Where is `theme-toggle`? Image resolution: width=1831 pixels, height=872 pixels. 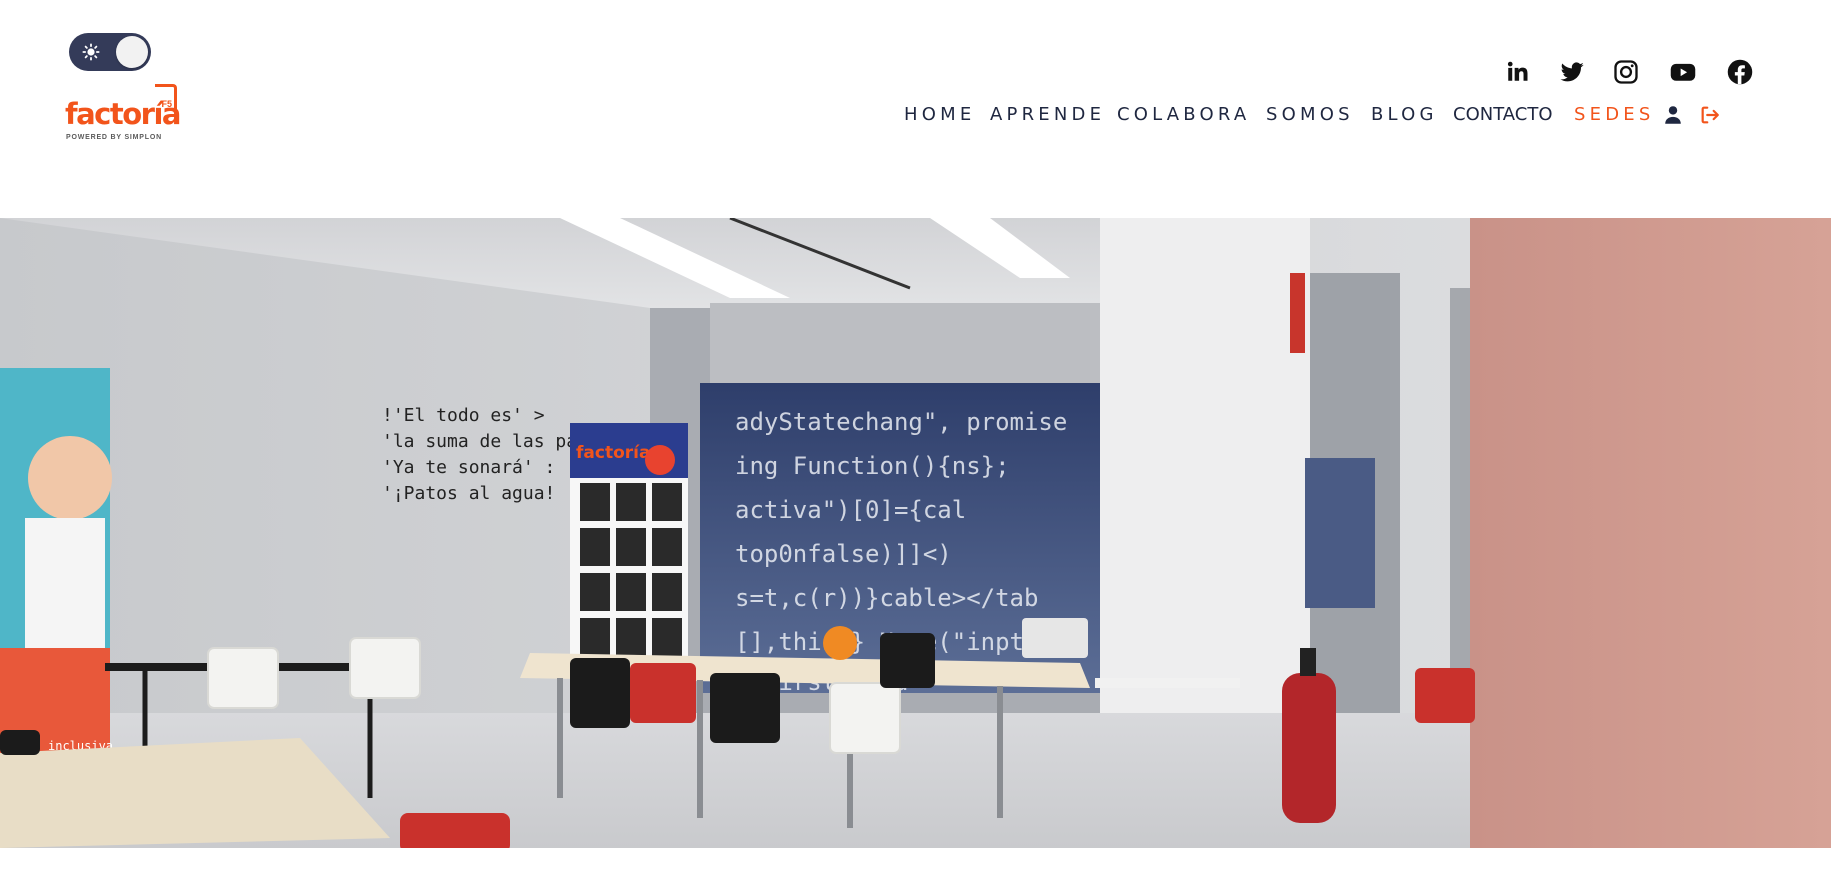 theme-toggle is located at coordinates (110, 52).